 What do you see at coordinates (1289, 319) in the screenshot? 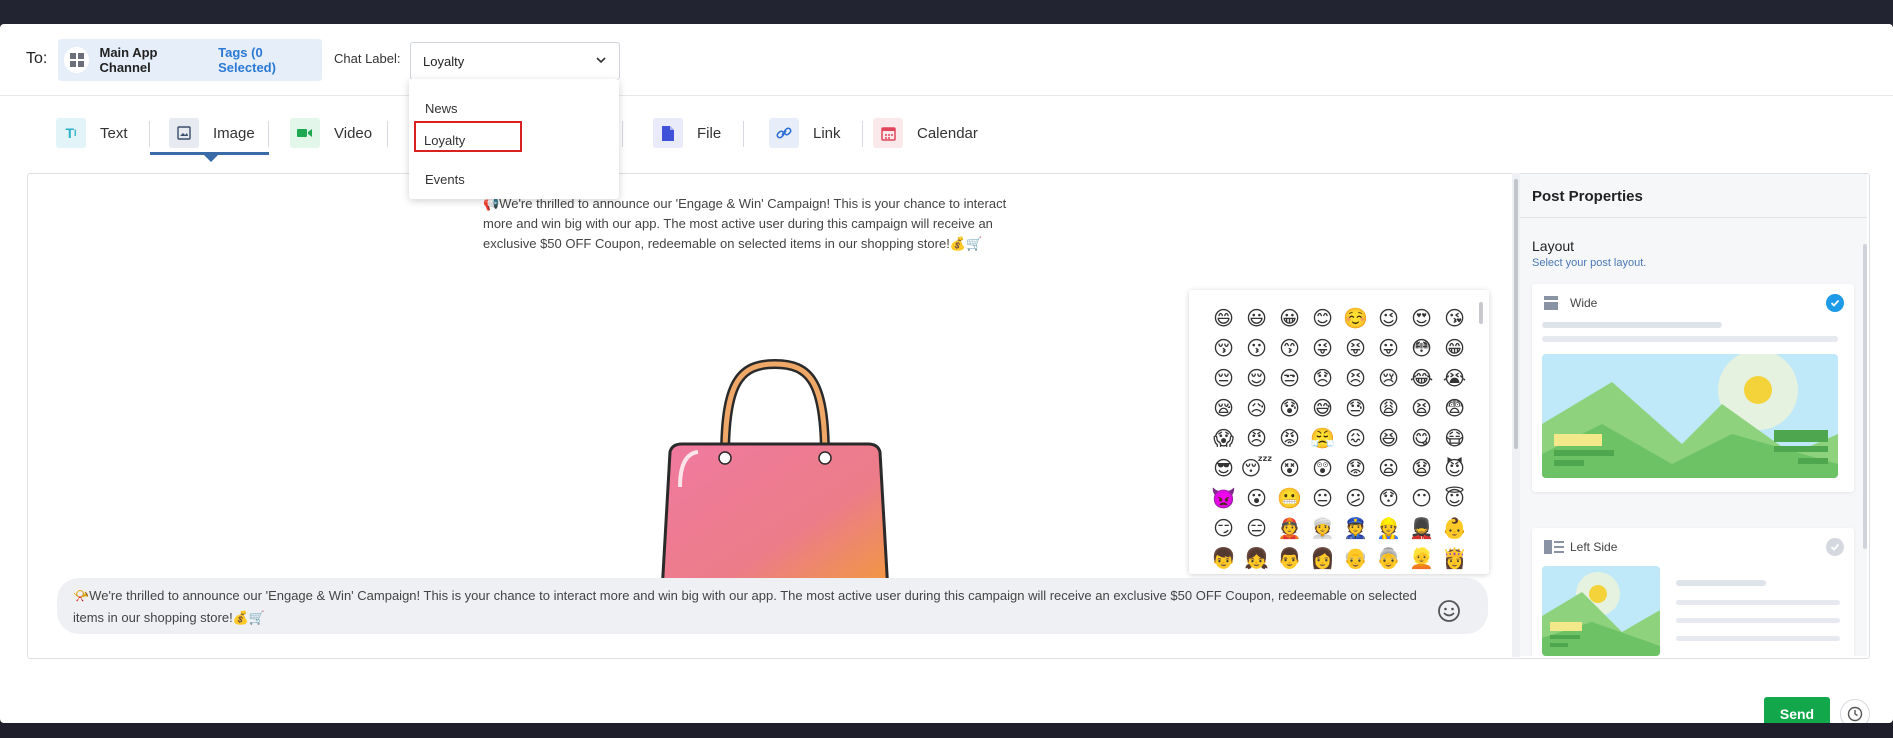
I see `emoji-item: 😀` at bounding box center [1289, 319].